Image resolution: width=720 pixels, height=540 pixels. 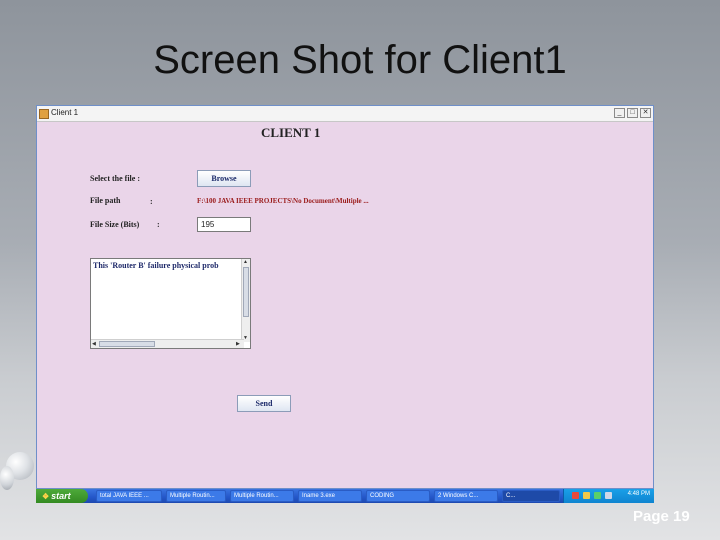 I want to click on file-size-input, so click(x=224, y=224).